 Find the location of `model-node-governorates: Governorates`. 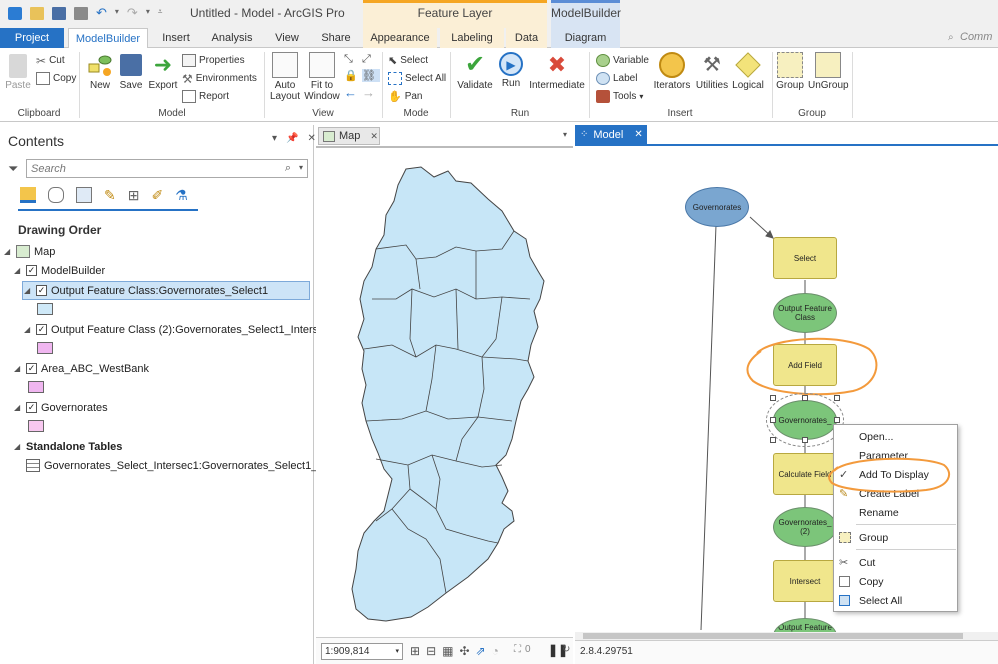

model-node-governorates: Governorates is located at coordinates (717, 207).